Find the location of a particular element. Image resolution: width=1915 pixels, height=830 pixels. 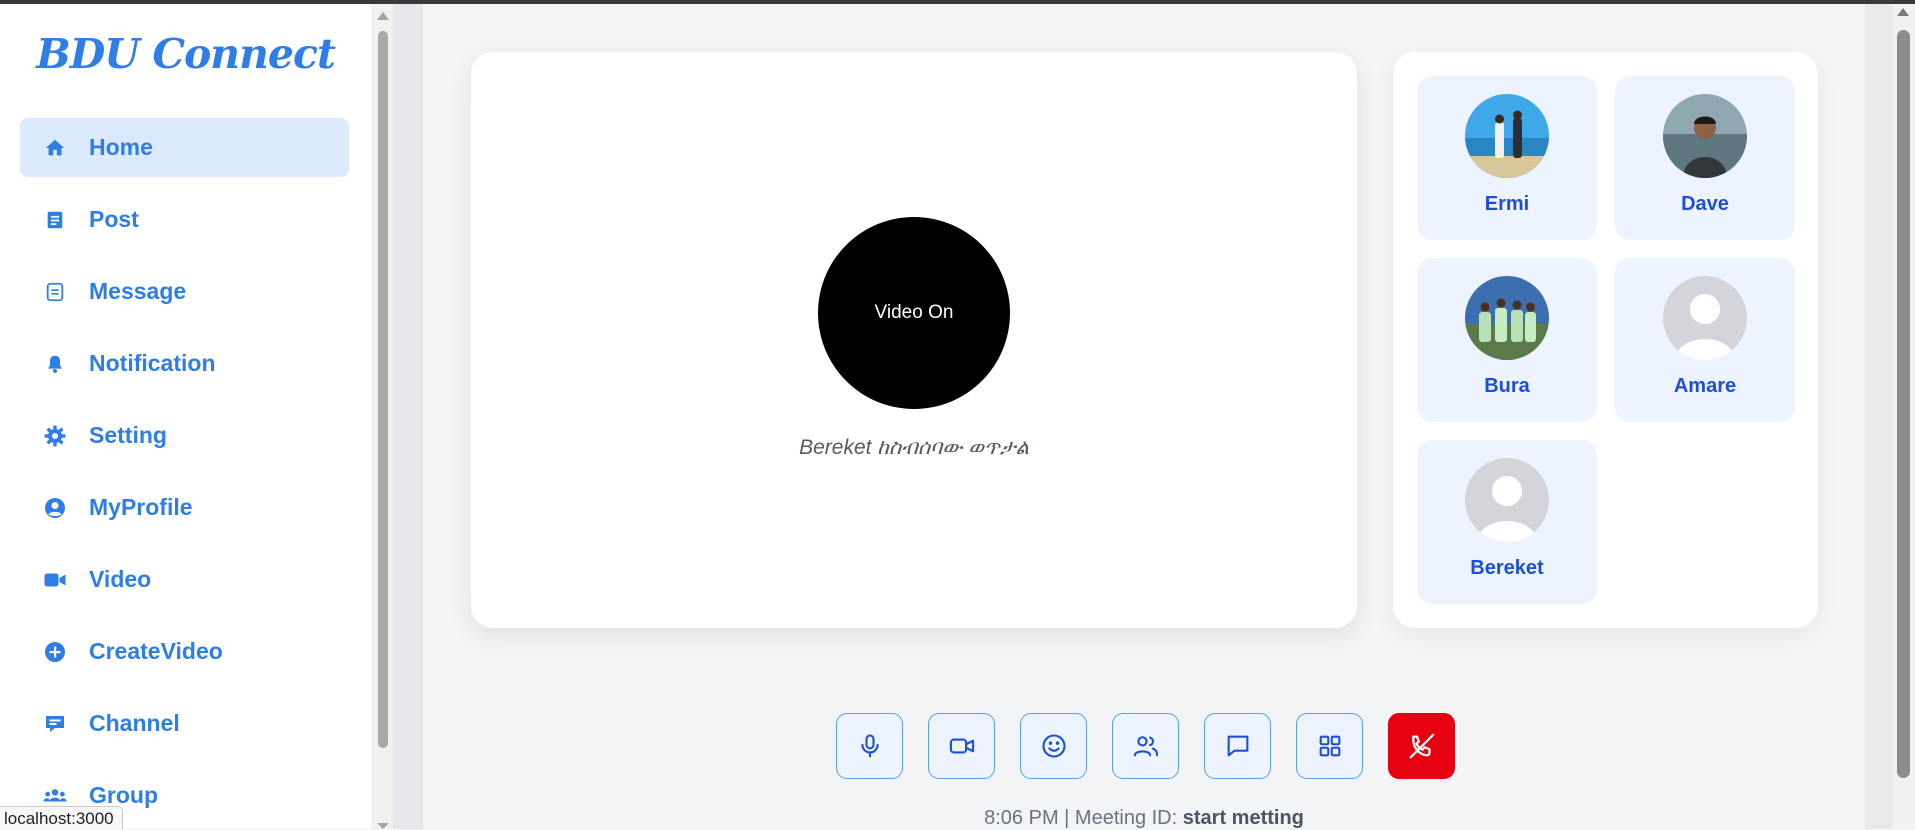

plus-circle-icon is located at coordinates (55, 652).